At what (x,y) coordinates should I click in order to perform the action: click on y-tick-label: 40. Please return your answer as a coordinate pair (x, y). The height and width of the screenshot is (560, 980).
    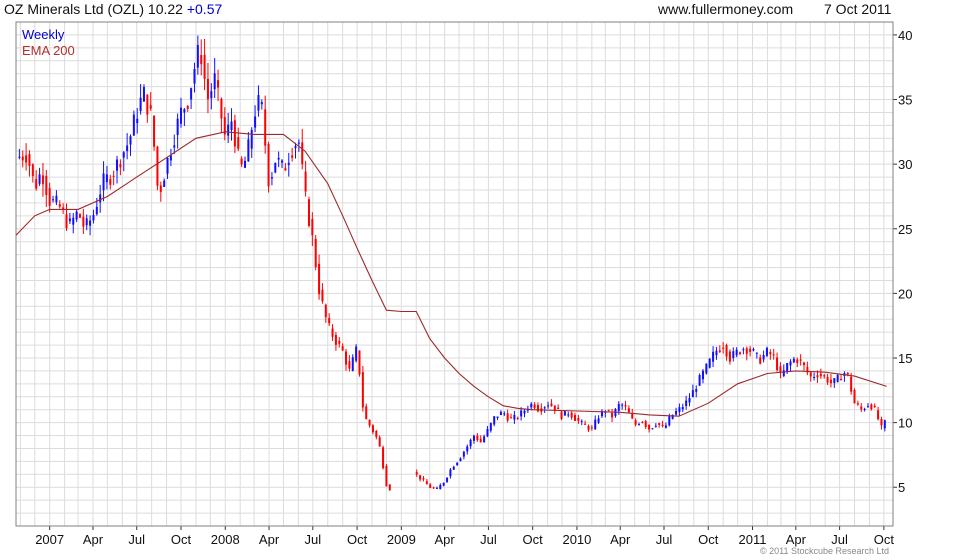
    Looking at the image, I should click on (905, 35).